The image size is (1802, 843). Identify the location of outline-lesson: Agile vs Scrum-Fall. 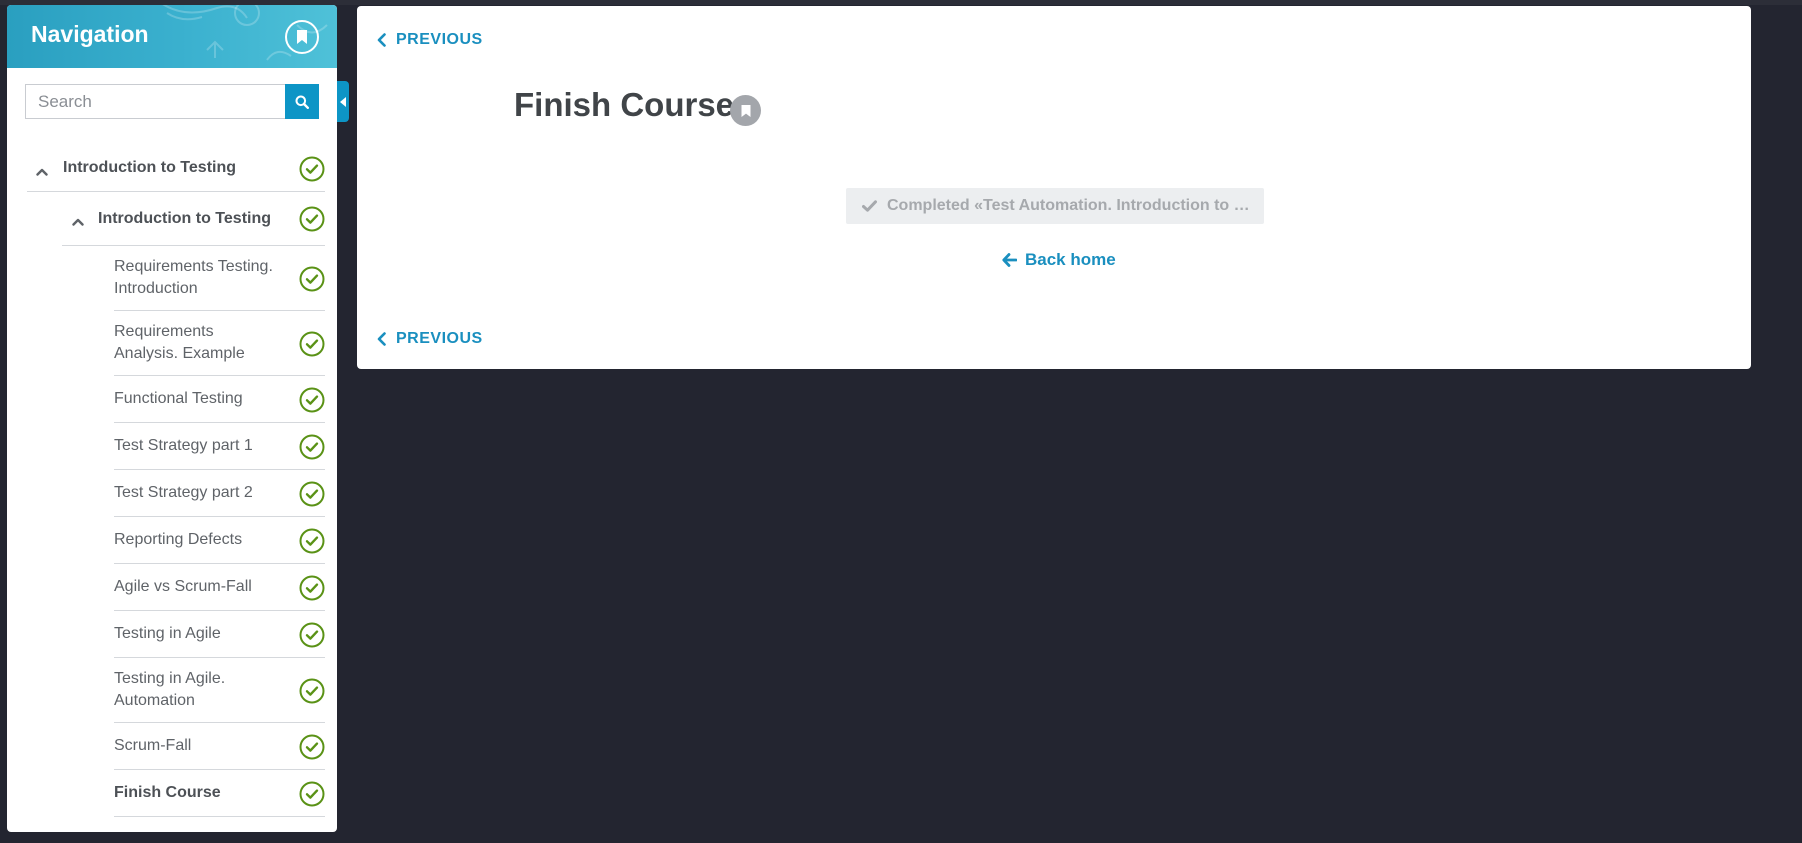
(219, 587).